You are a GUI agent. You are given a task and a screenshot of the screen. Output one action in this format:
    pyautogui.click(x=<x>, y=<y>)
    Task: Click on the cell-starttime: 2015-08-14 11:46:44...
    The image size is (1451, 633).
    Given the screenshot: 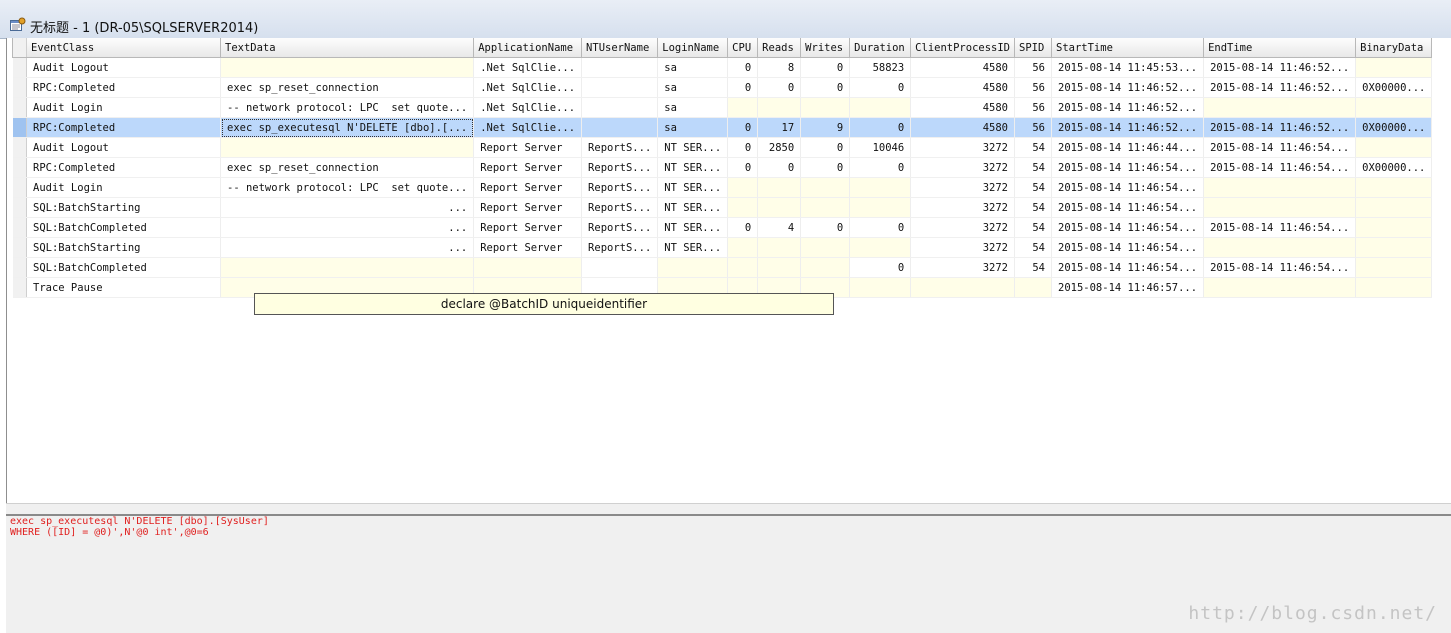 What is the action you would take?
    pyautogui.click(x=1128, y=147)
    